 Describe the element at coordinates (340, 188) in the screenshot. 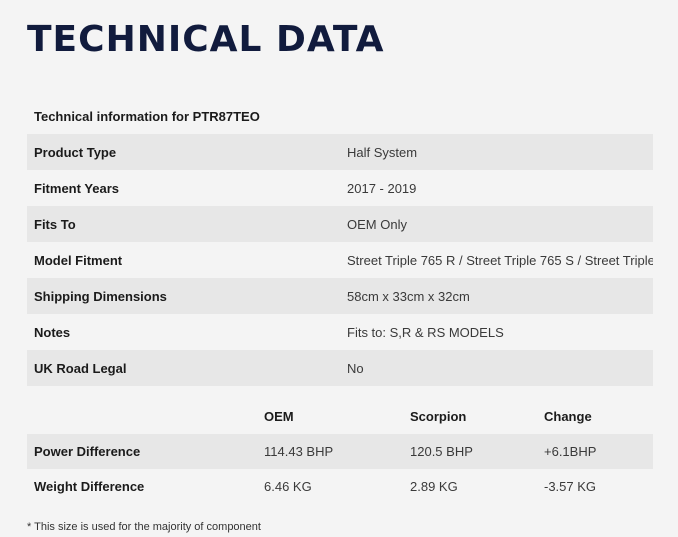

I see `table-row: Fitment Years 2017 - 2019` at that location.